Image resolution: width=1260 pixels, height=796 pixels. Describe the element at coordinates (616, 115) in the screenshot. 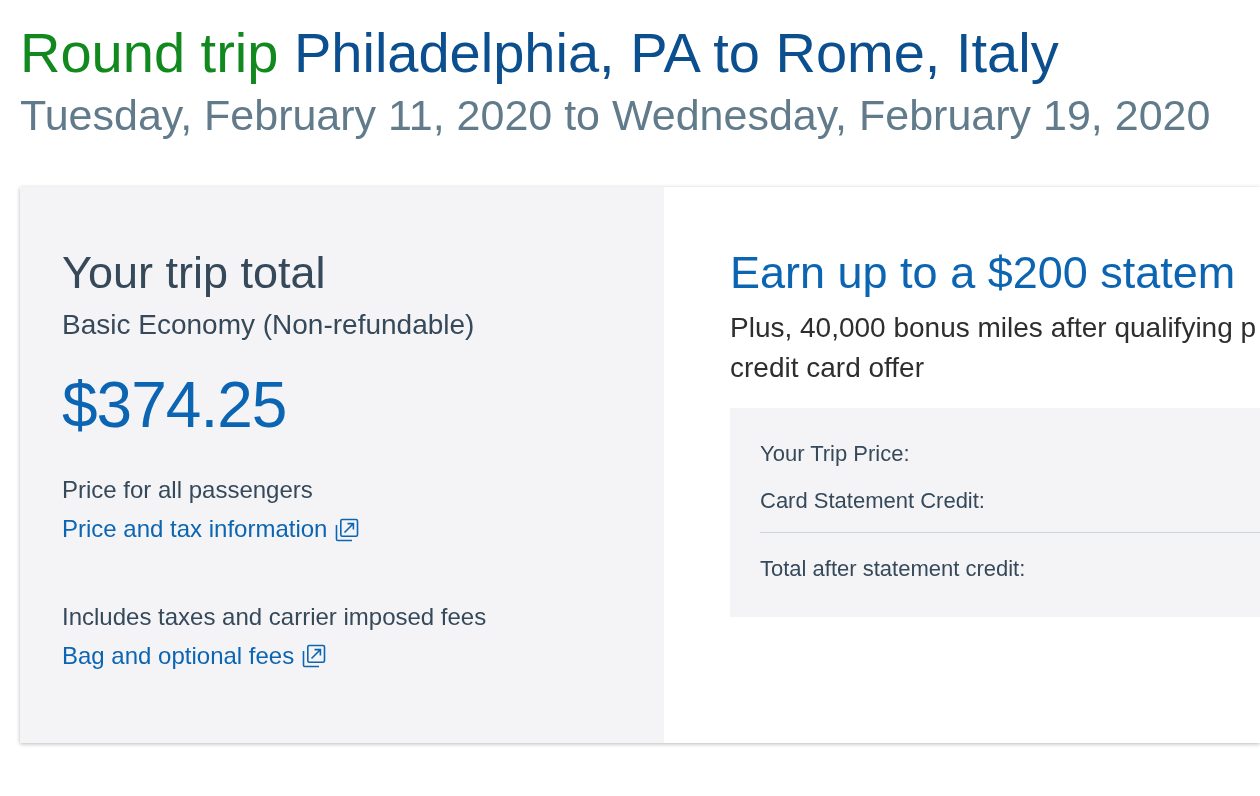

I see `trip-dates: Tuesday, February 11, 2020 to Wednesday, February 19, 2020` at that location.